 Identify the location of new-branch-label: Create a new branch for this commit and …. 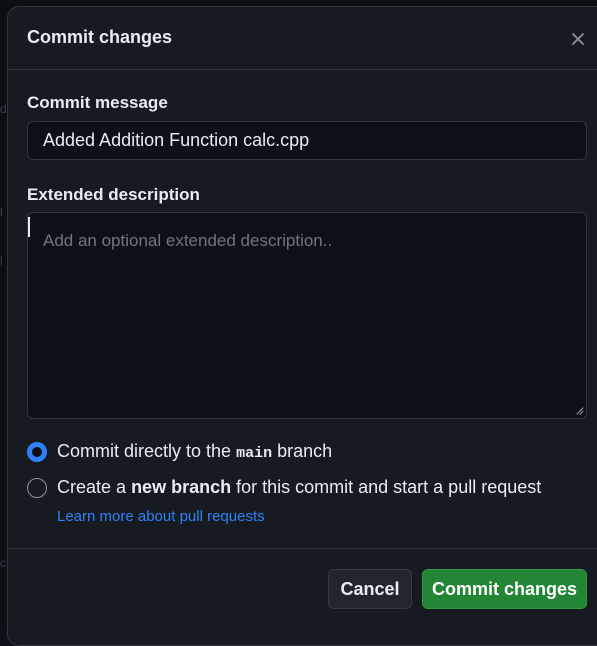
(299, 487).